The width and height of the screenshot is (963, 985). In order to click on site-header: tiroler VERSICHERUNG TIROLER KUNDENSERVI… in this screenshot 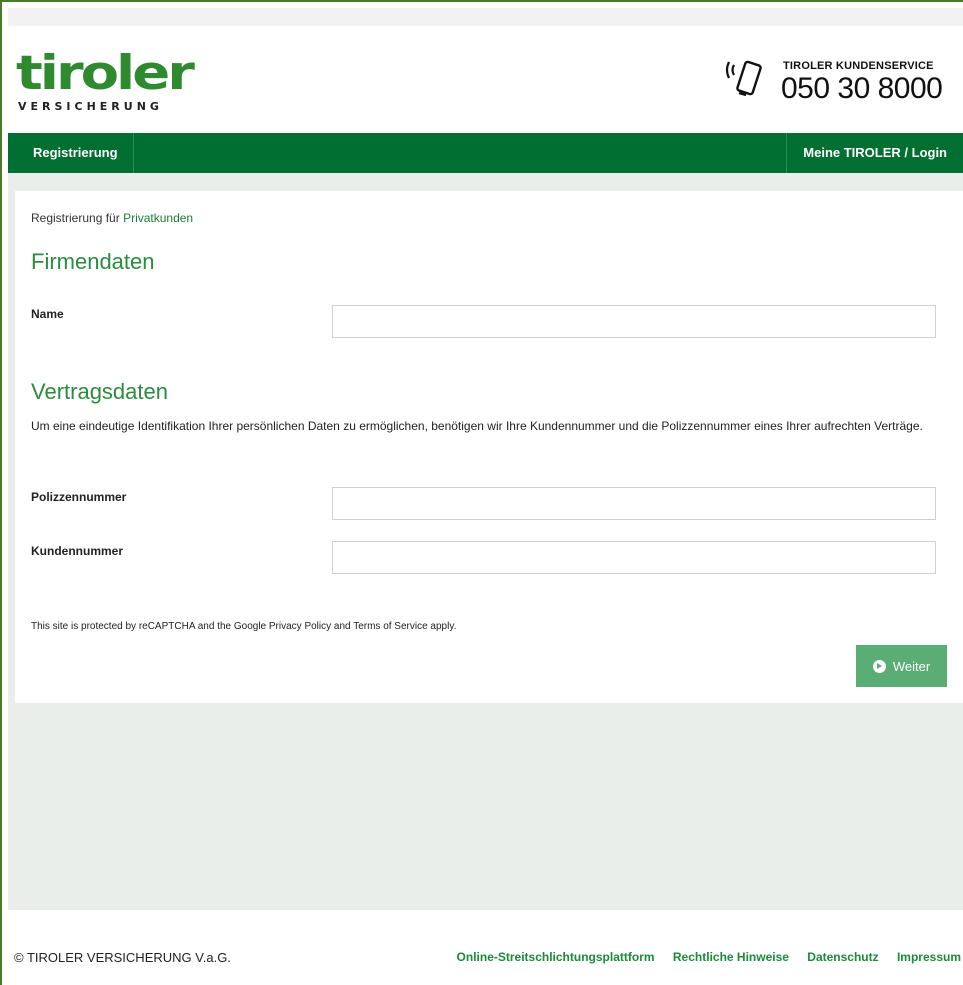, I will do `click(485, 79)`.